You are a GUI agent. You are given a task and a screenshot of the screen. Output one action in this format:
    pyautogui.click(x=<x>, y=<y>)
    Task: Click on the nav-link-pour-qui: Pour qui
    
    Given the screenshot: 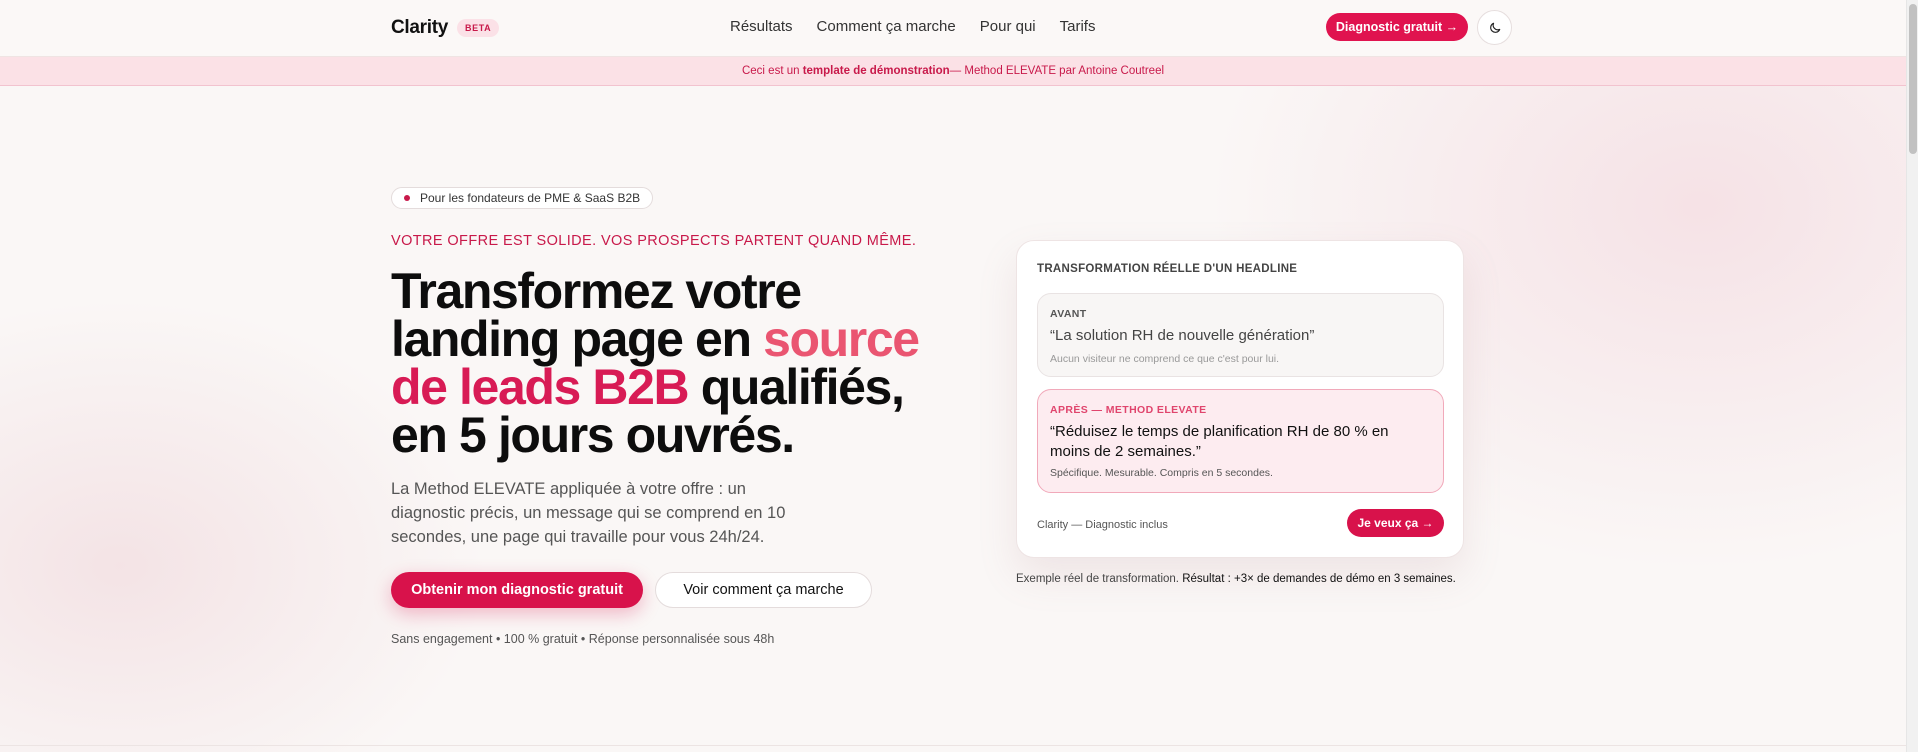 What is the action you would take?
    pyautogui.click(x=1008, y=26)
    